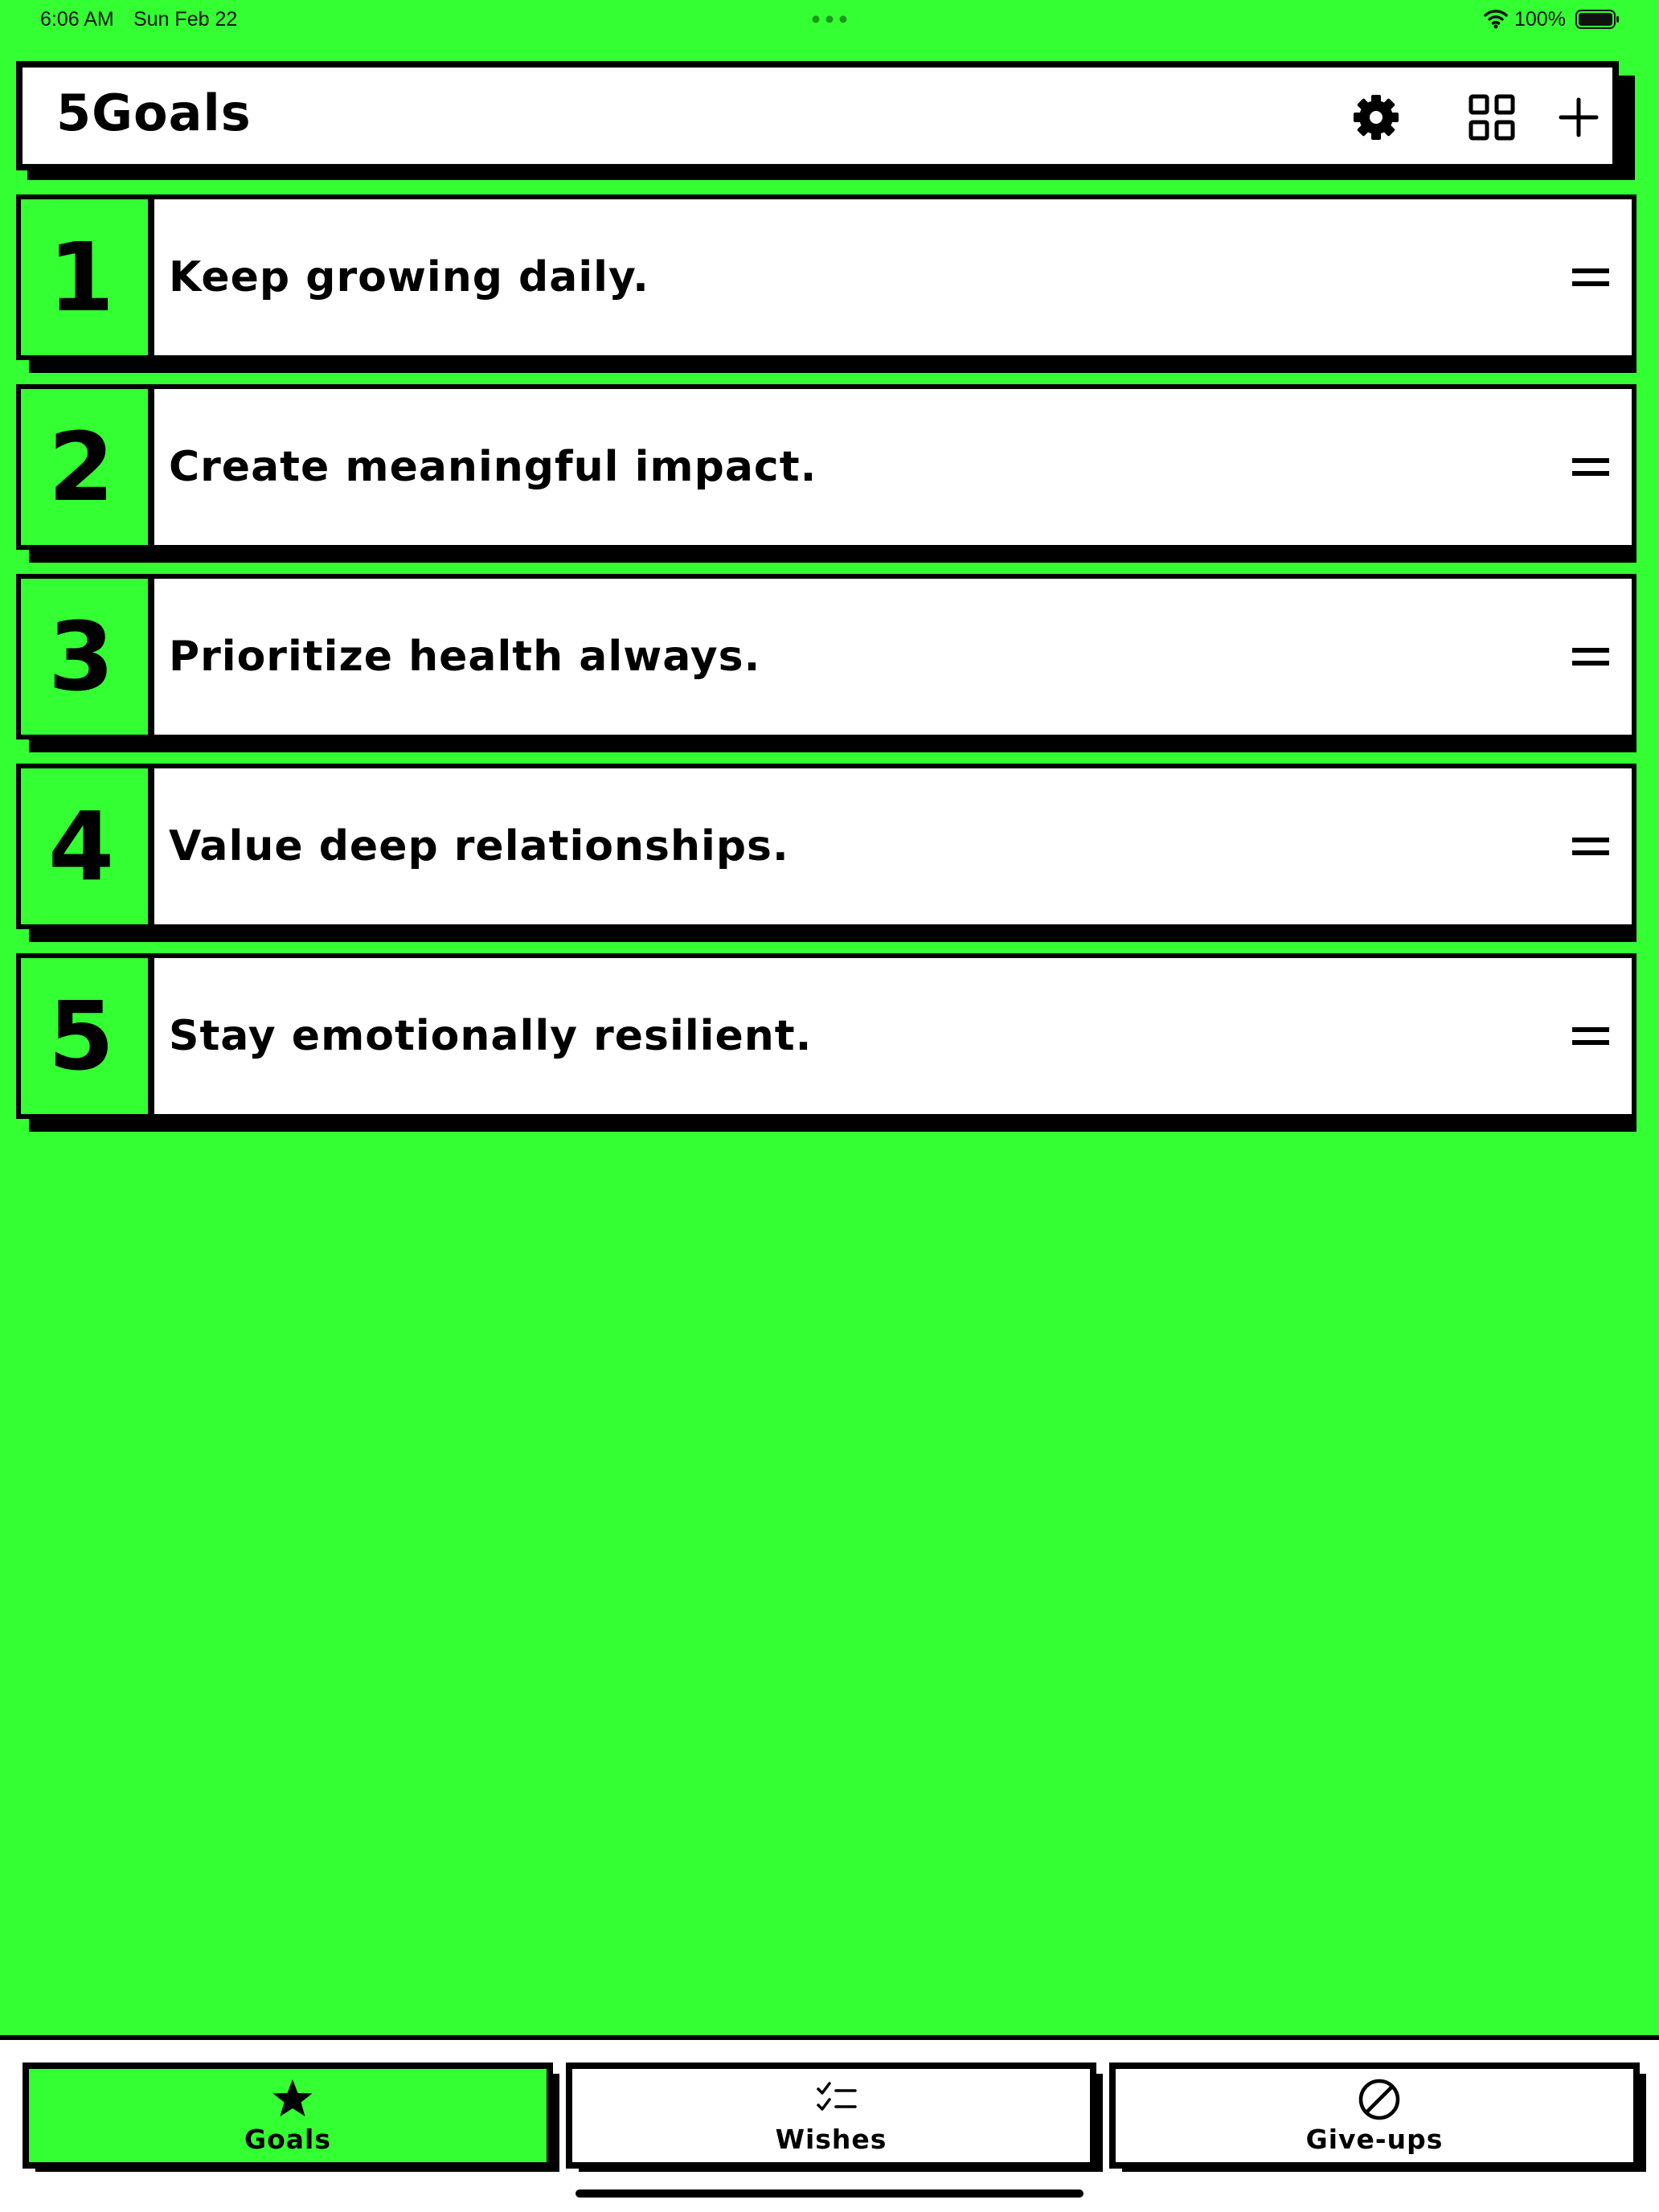 The width and height of the screenshot is (1659, 2212). Describe the element at coordinates (829, 2193) in the screenshot. I see `home-indicator` at that location.